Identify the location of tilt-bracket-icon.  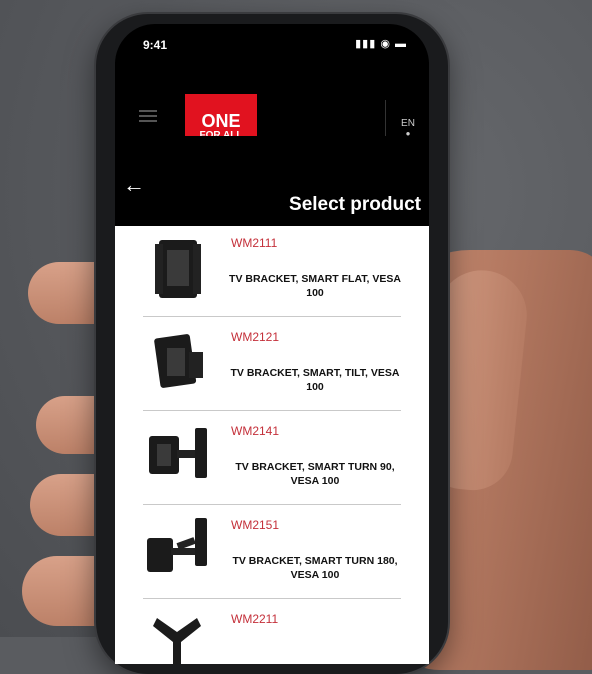
(178, 361).